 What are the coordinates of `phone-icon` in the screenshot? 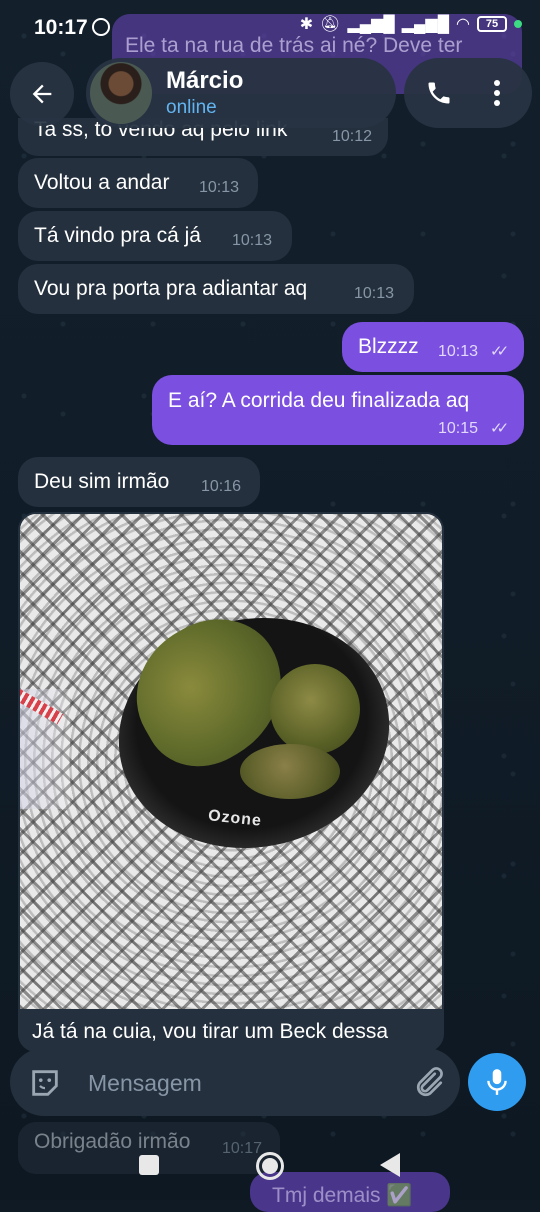 It's located at (439, 93).